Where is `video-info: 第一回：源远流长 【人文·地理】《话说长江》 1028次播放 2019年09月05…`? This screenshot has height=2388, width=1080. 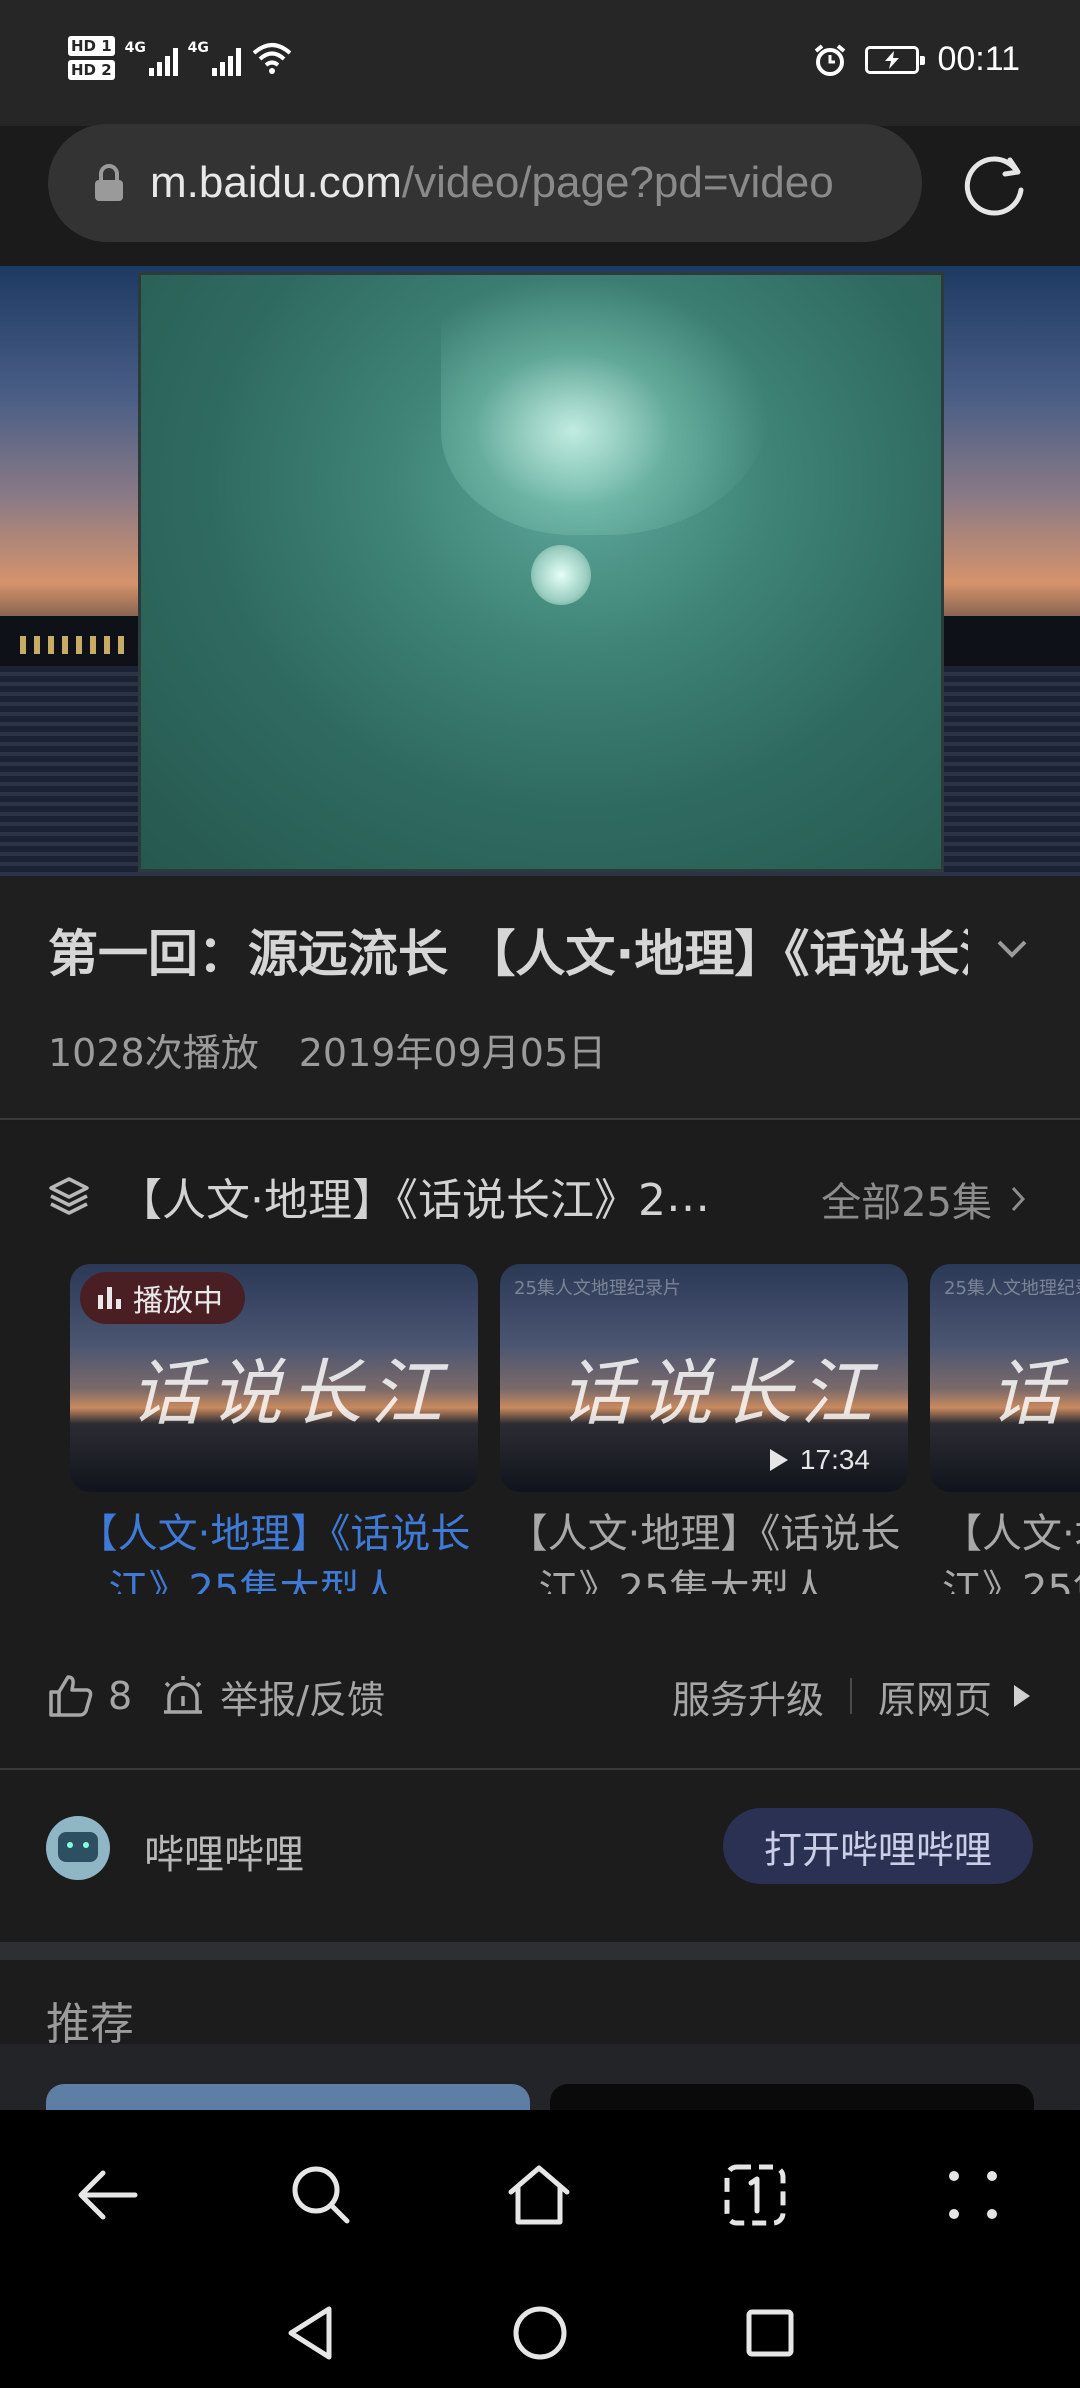
video-info: 第一回：源远流长 【人文·地理】《话说长江》 1028次播放 2019年09月05… is located at coordinates (540, 998).